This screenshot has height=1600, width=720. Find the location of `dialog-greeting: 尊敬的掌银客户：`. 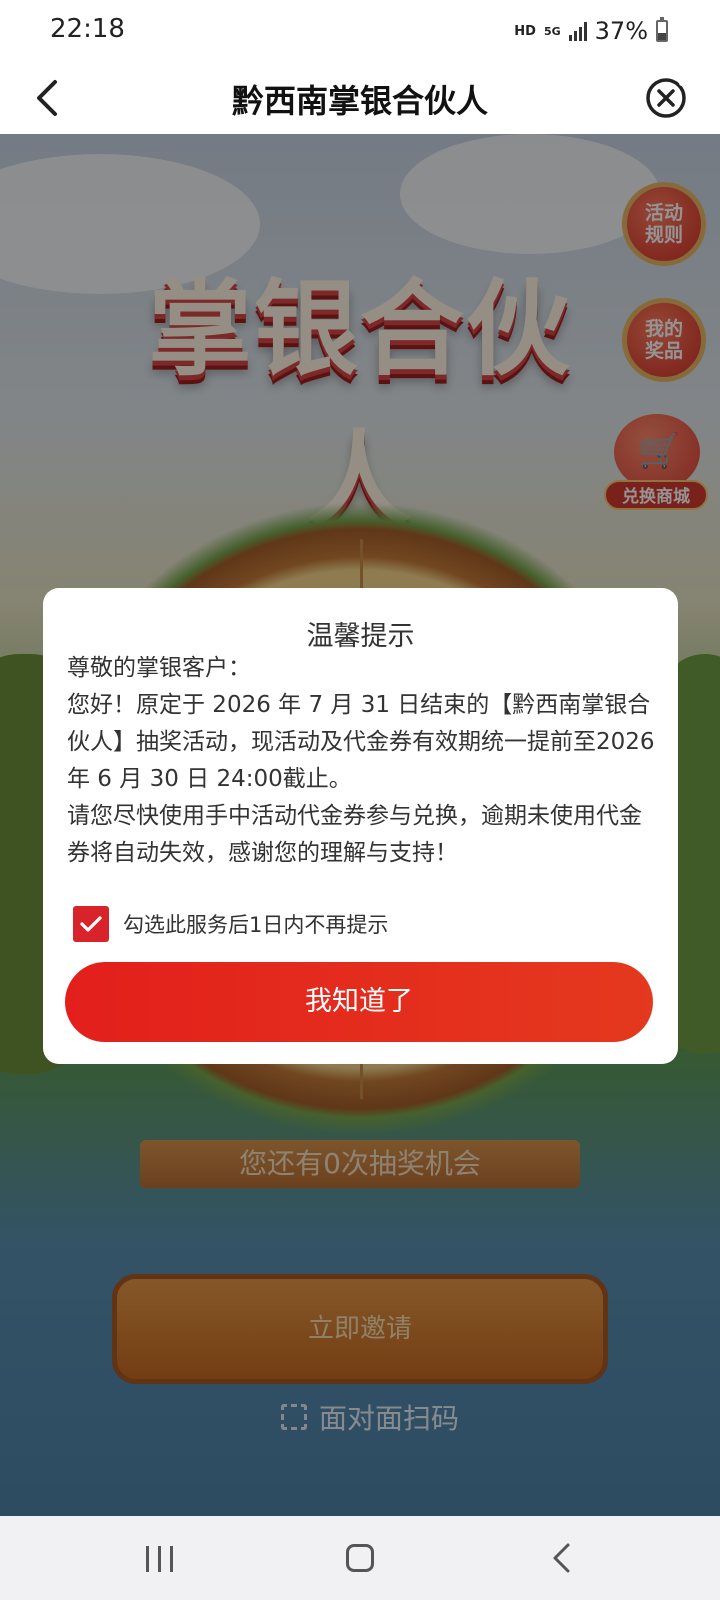

dialog-greeting: 尊敬的掌银客户： is located at coordinates (159, 668).